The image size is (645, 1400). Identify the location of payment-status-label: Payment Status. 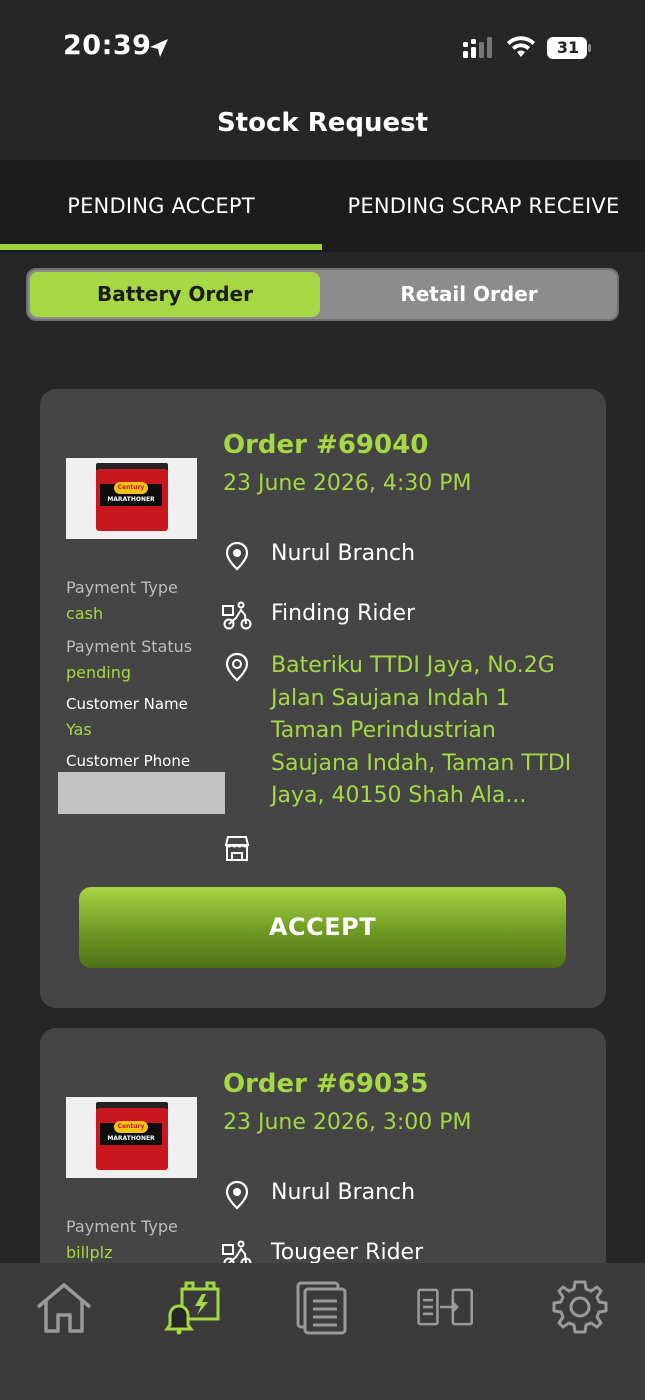
(129, 646).